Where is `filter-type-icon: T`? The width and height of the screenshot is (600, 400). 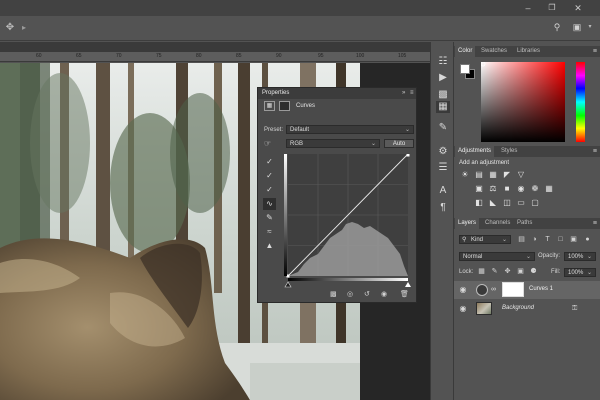 filter-type-icon: T is located at coordinates (547, 240).